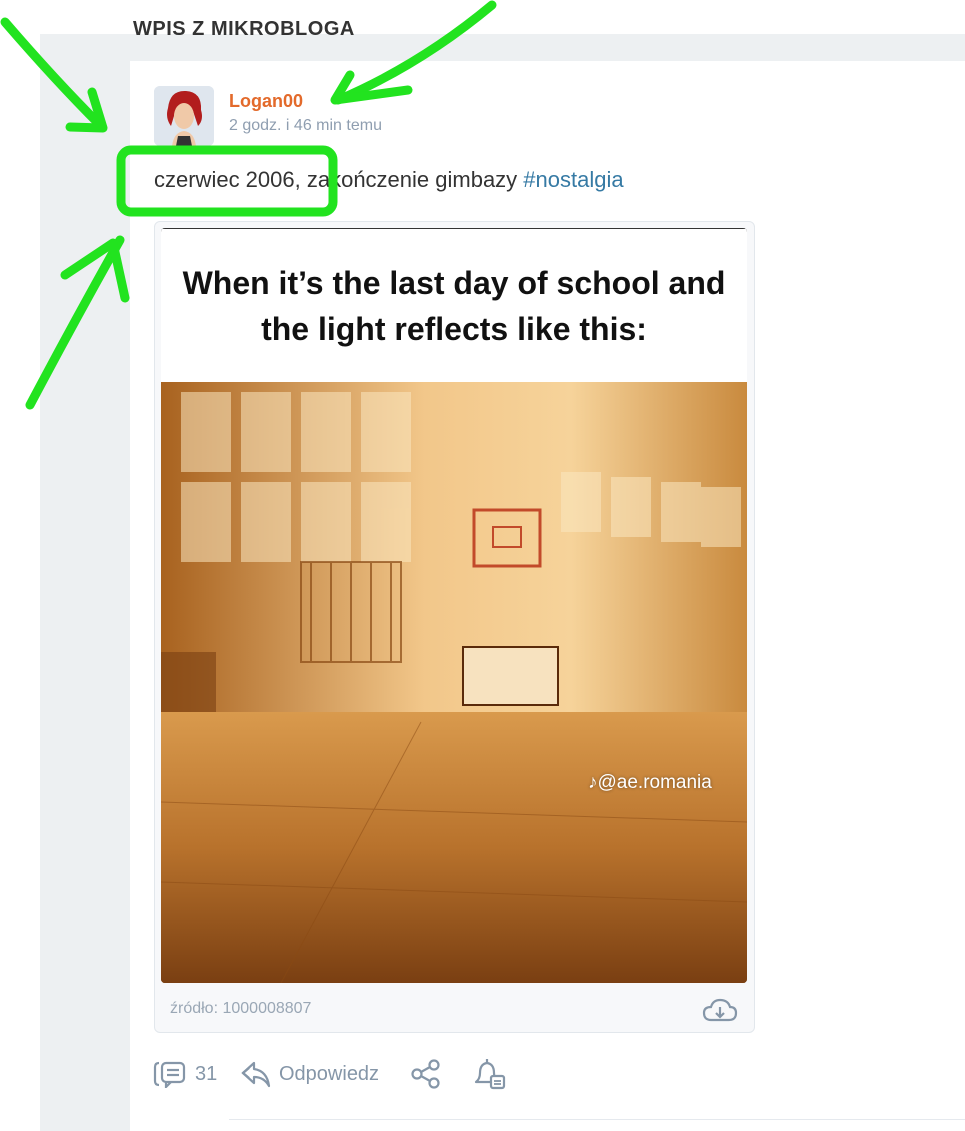 The width and height of the screenshot is (965, 1131). What do you see at coordinates (184, 116) in the screenshot?
I see `avatar` at bounding box center [184, 116].